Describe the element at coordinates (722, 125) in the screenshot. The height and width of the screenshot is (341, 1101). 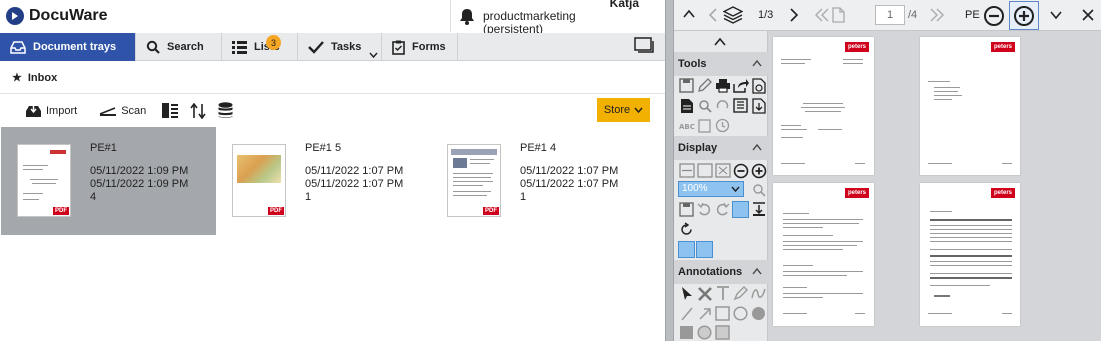
I see `history-icon` at that location.